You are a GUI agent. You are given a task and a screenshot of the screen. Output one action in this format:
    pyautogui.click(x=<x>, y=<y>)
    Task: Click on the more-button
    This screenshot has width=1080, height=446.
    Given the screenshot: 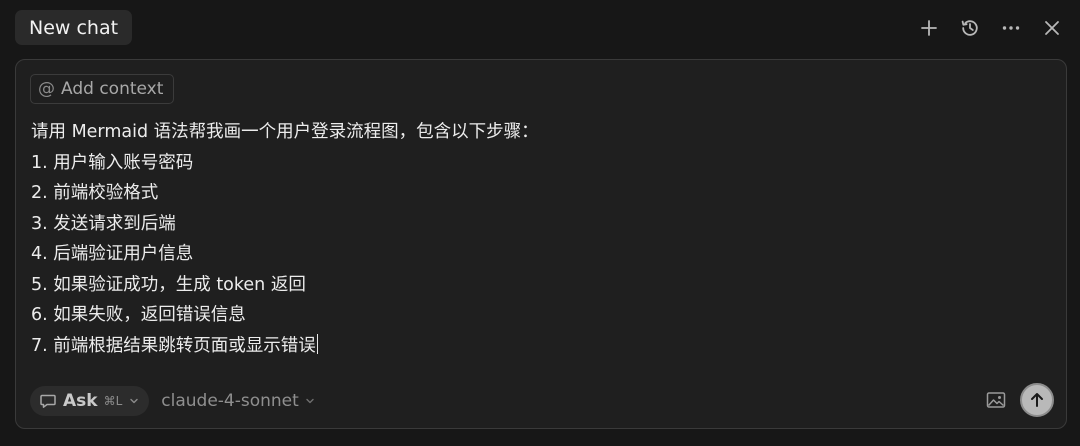 What is the action you would take?
    pyautogui.click(x=1011, y=28)
    